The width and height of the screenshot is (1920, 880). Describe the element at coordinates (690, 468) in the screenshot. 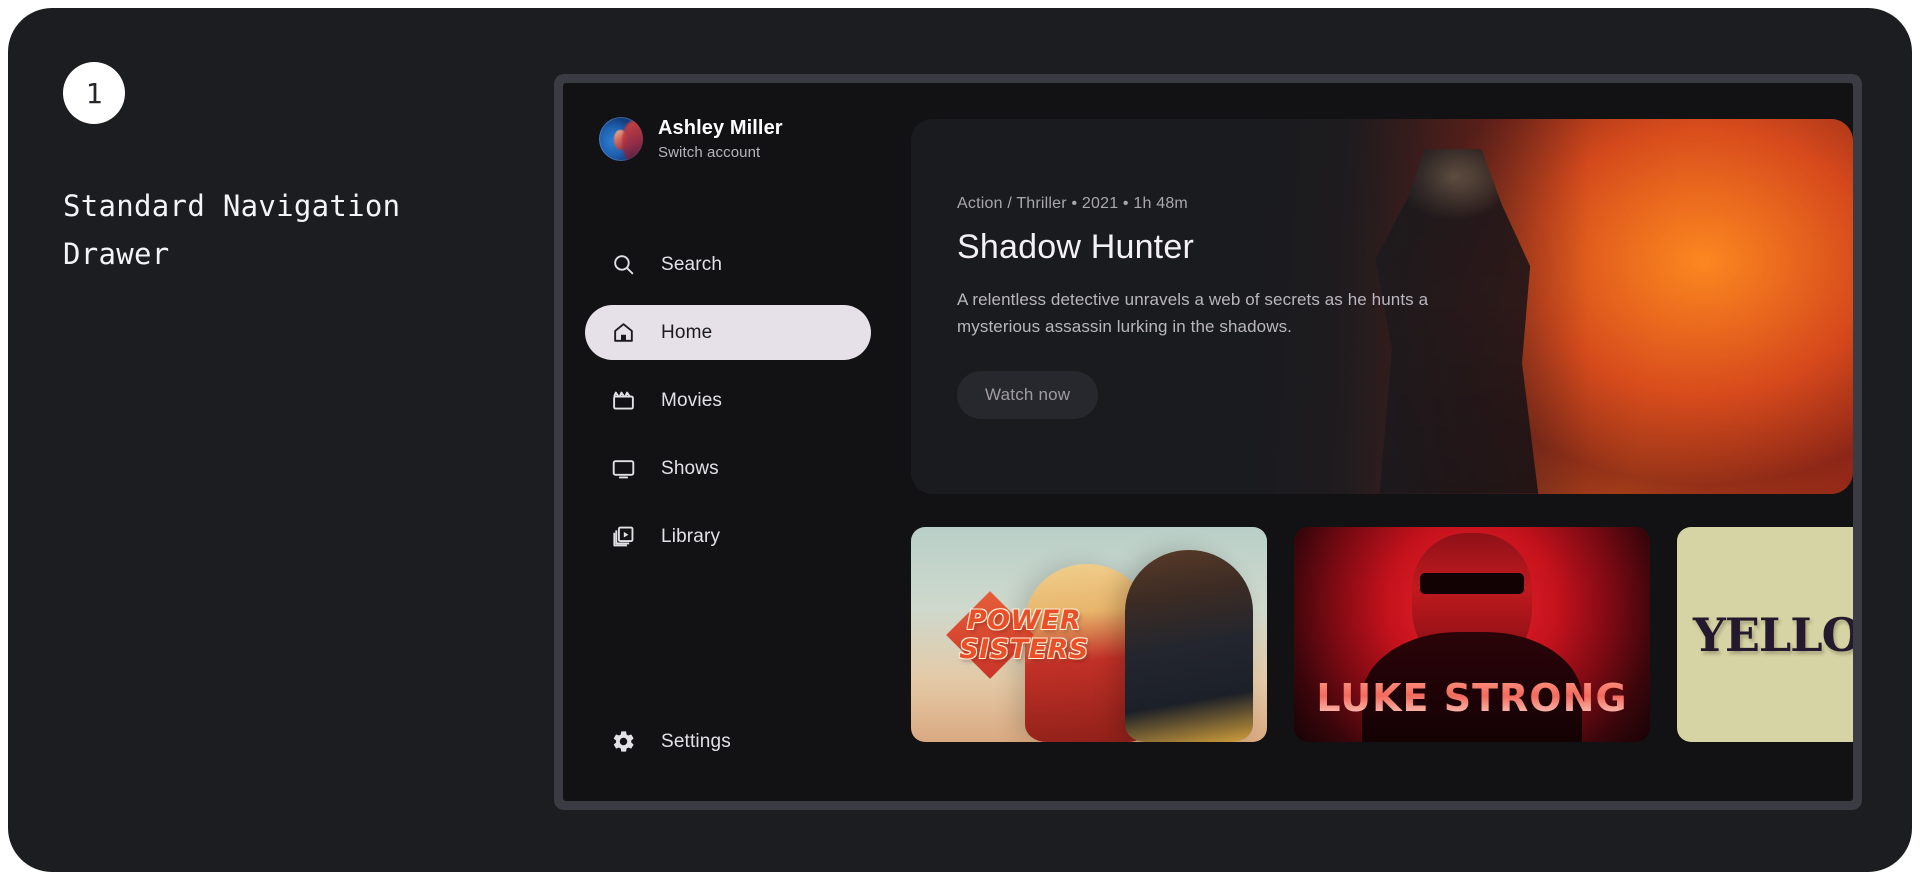

I see `sidebar-item-label: Shows` at that location.